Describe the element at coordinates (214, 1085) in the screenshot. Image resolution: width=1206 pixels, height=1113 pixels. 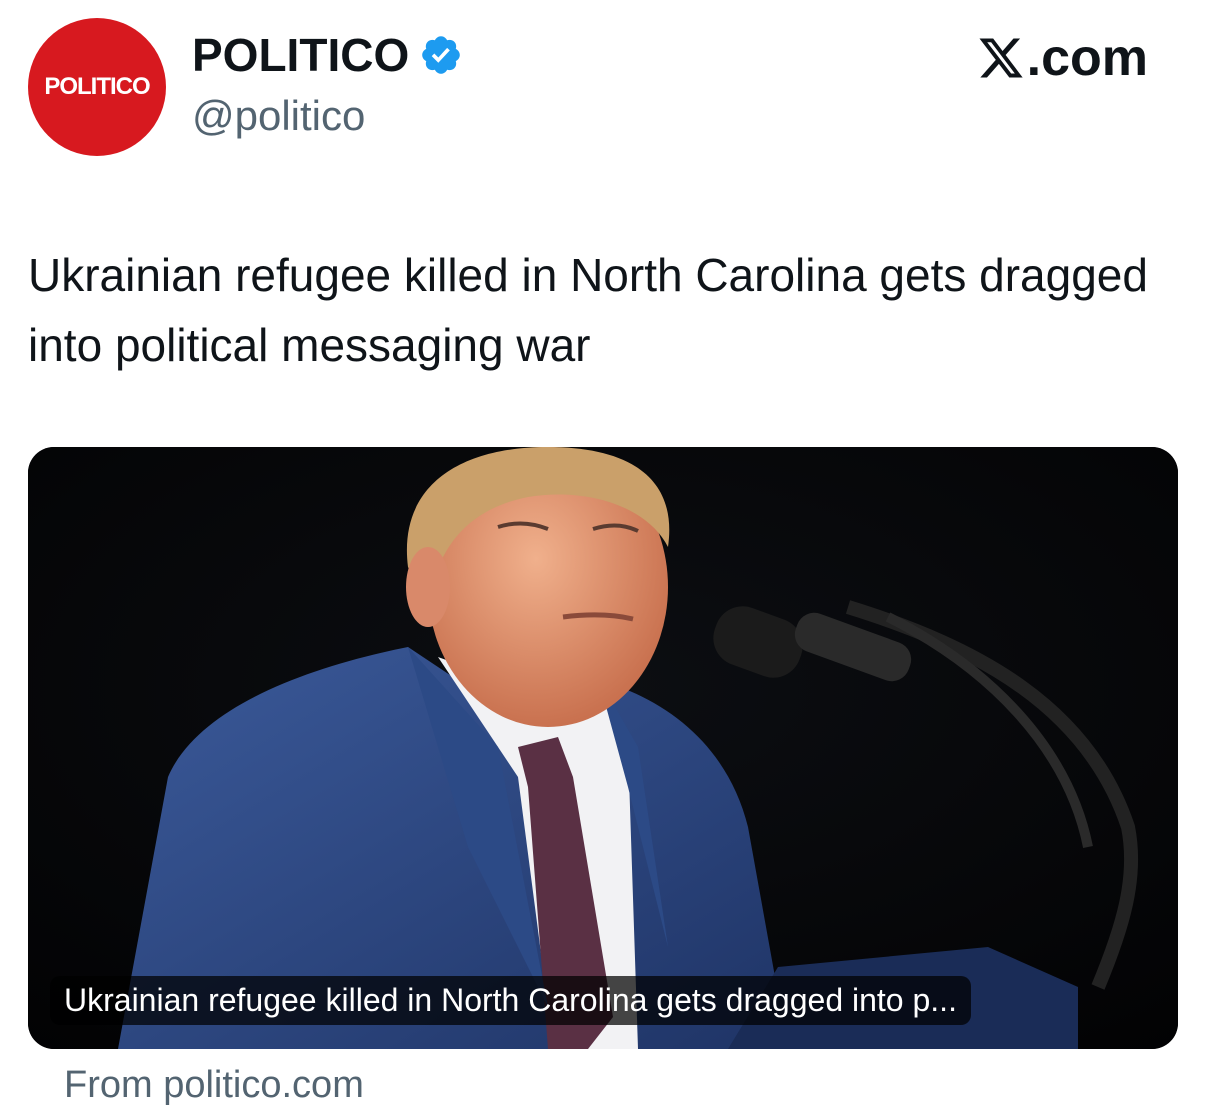
I see `card-source: From politico.com` at that location.